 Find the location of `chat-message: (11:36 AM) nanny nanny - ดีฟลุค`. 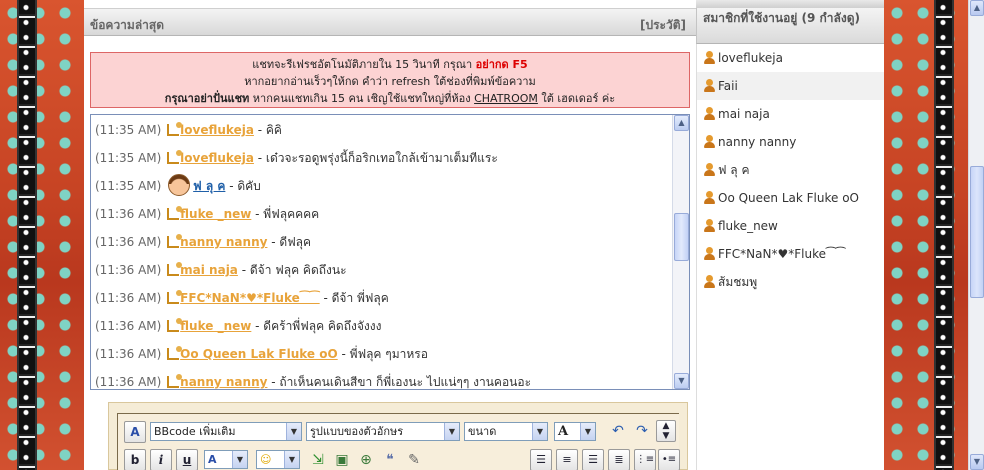

chat-message: (11:36 AM) nanny nanny - ดีฟลุค is located at coordinates (383, 244).